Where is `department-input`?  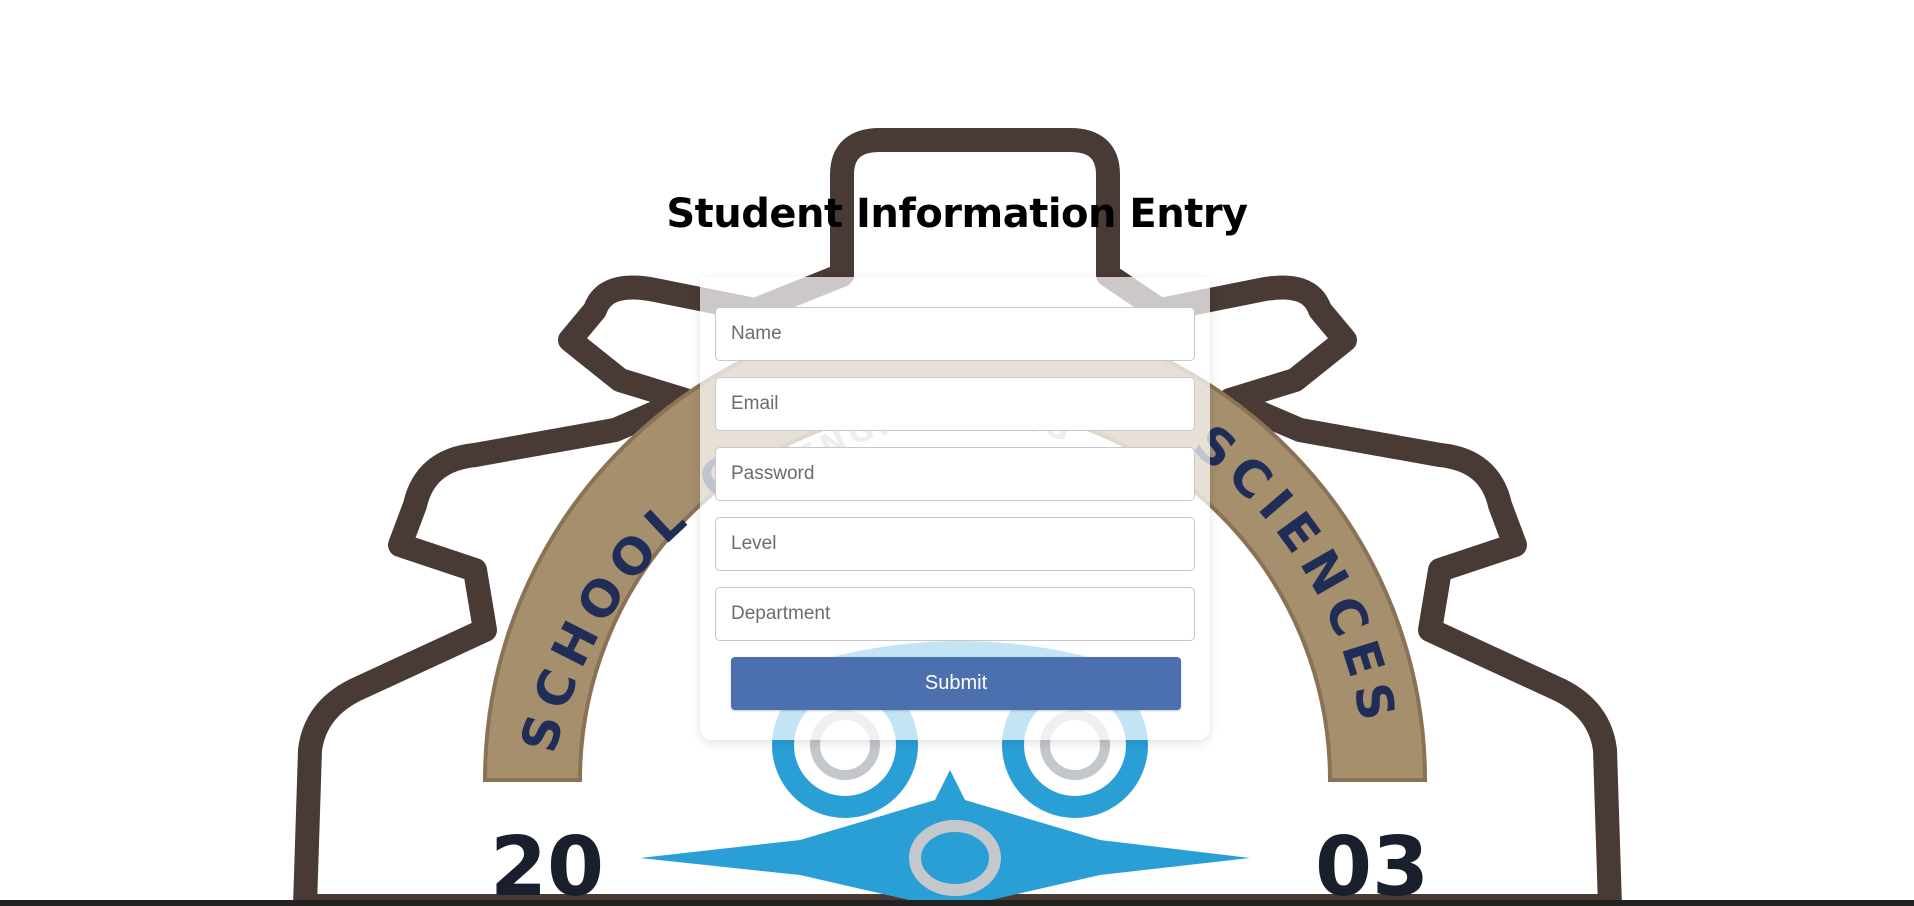 department-input is located at coordinates (955, 614).